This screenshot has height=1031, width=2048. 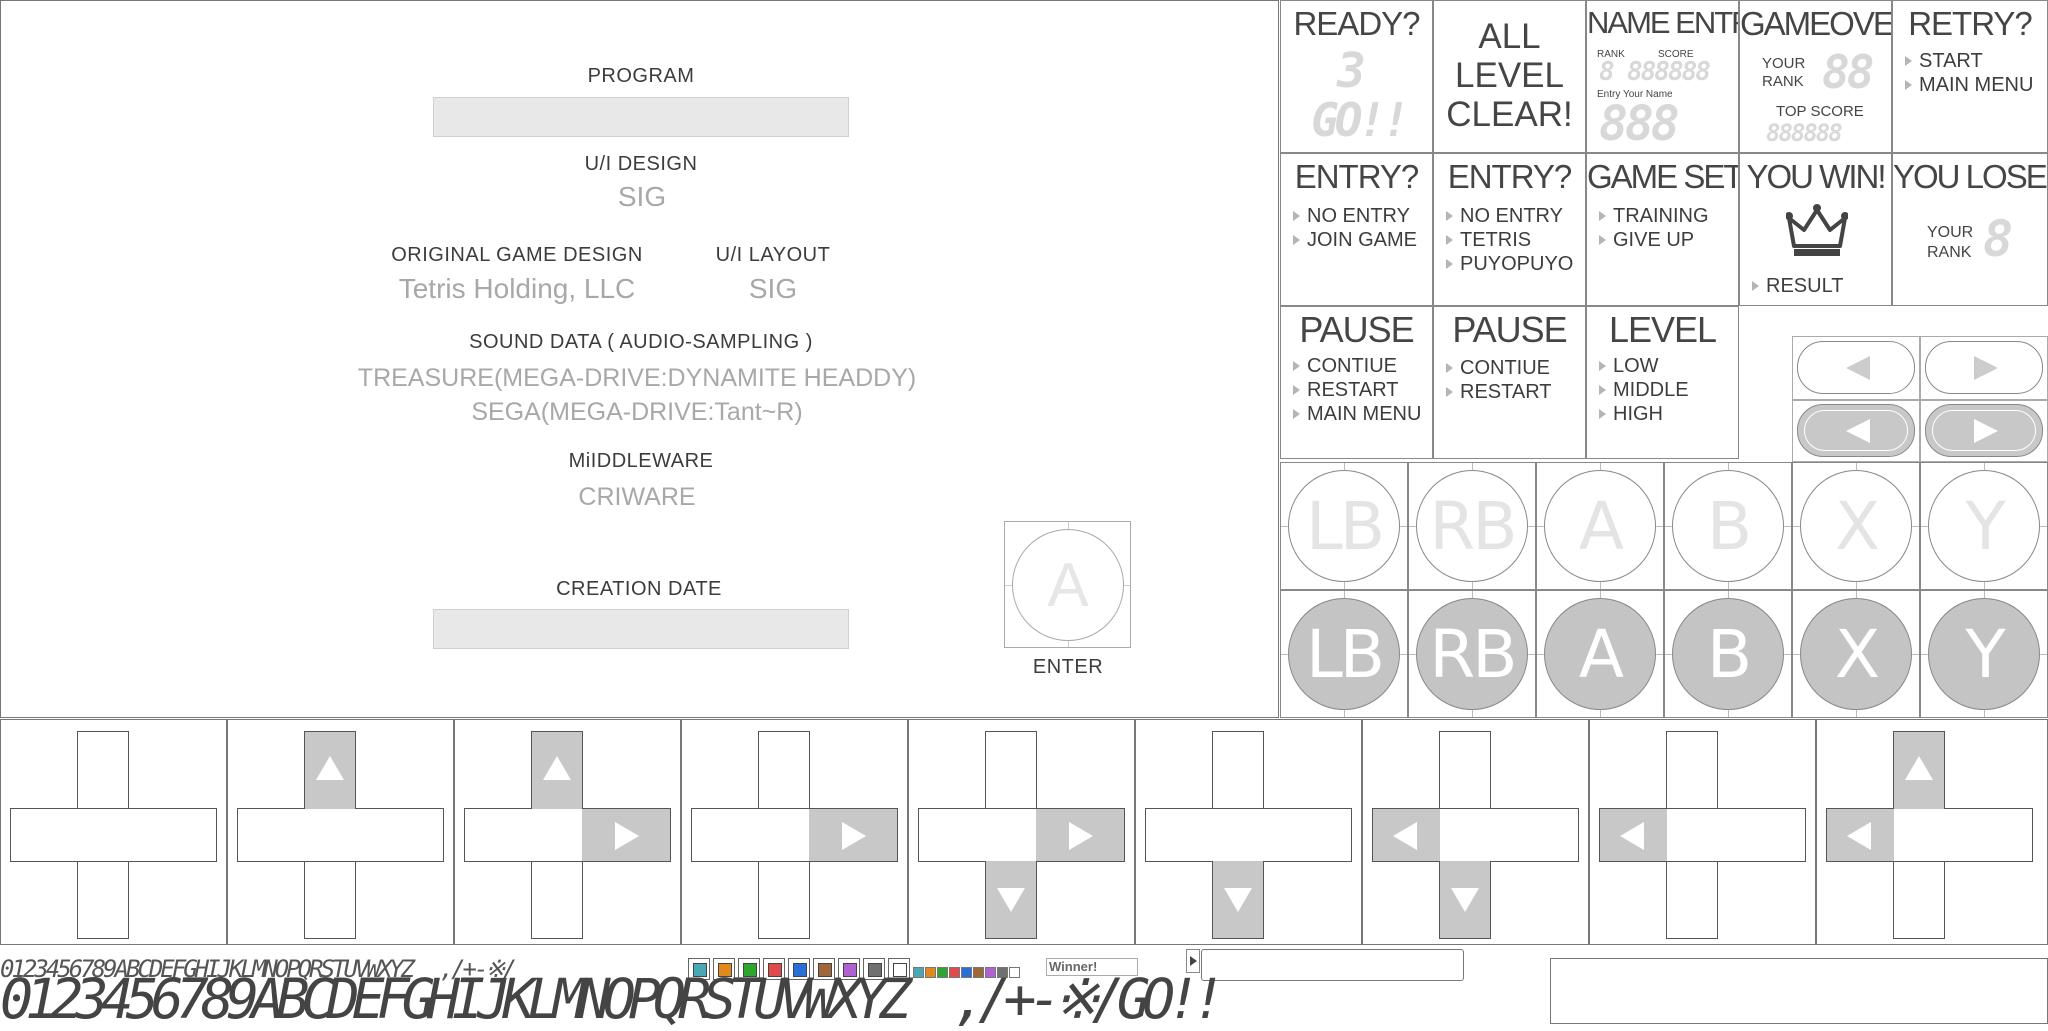 I want to click on left-arrow-button, so click(x=1856, y=367).